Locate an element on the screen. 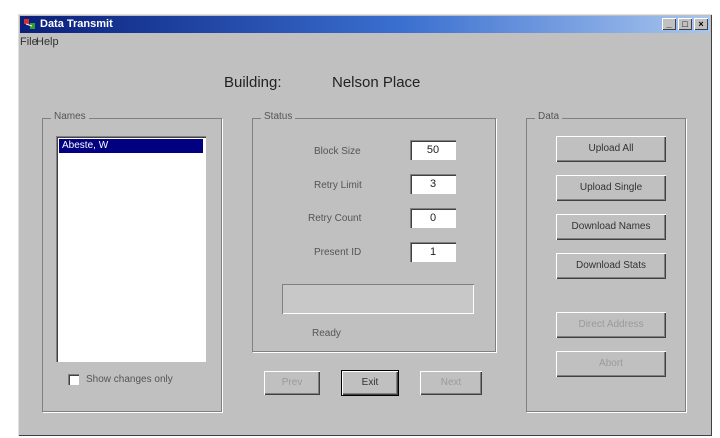 This screenshot has width=720, height=438. app-icon is located at coordinates (29, 24).